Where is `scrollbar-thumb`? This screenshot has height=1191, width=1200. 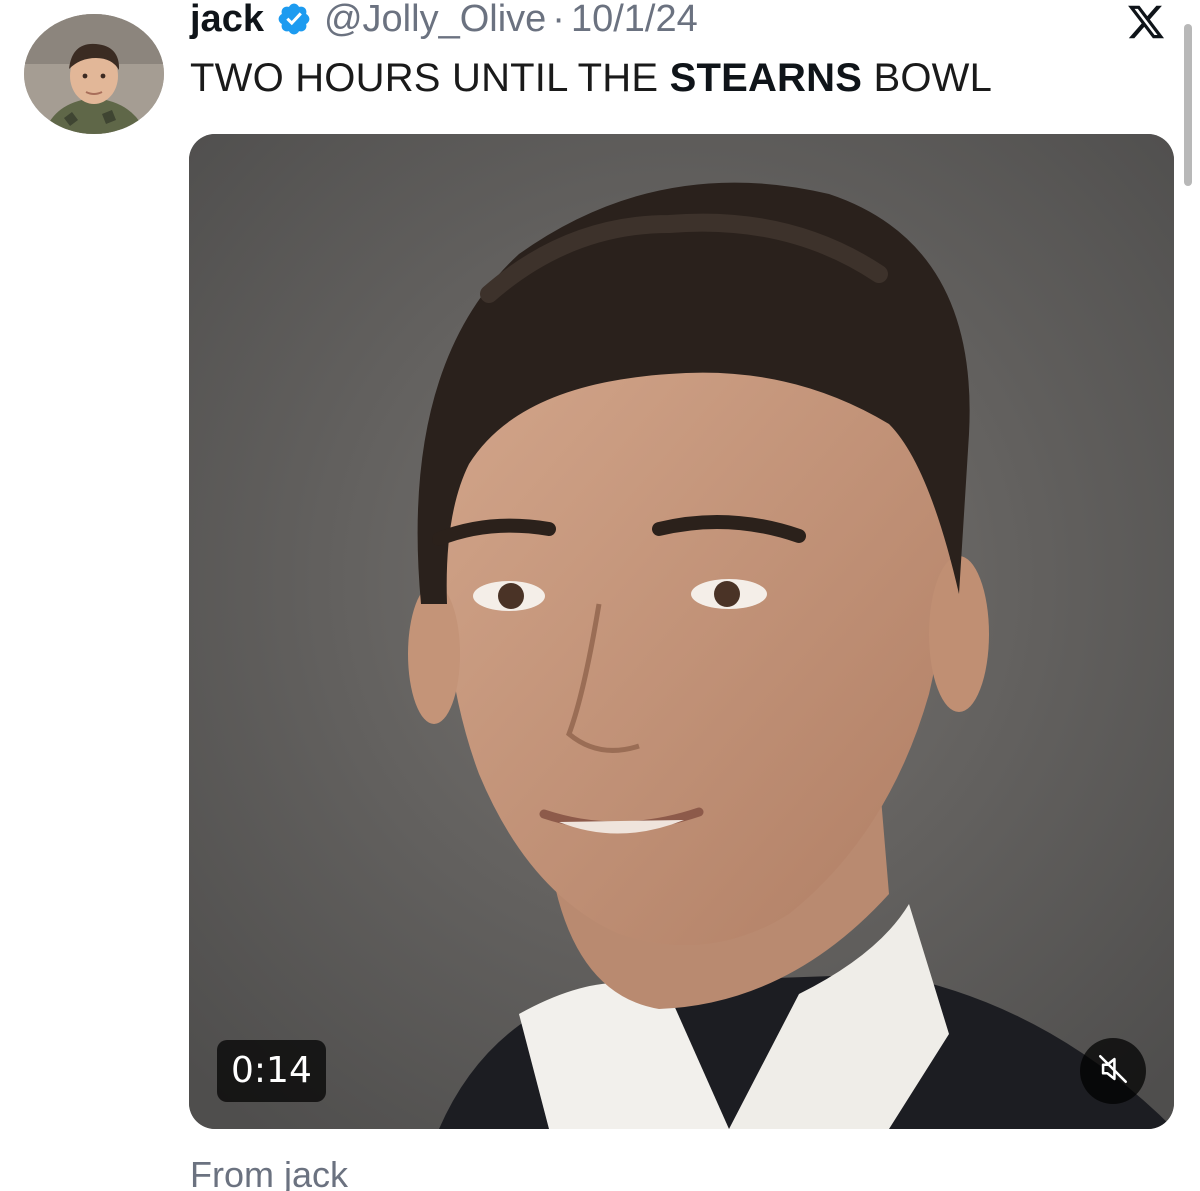 scrollbar-thumb is located at coordinates (1188, 105).